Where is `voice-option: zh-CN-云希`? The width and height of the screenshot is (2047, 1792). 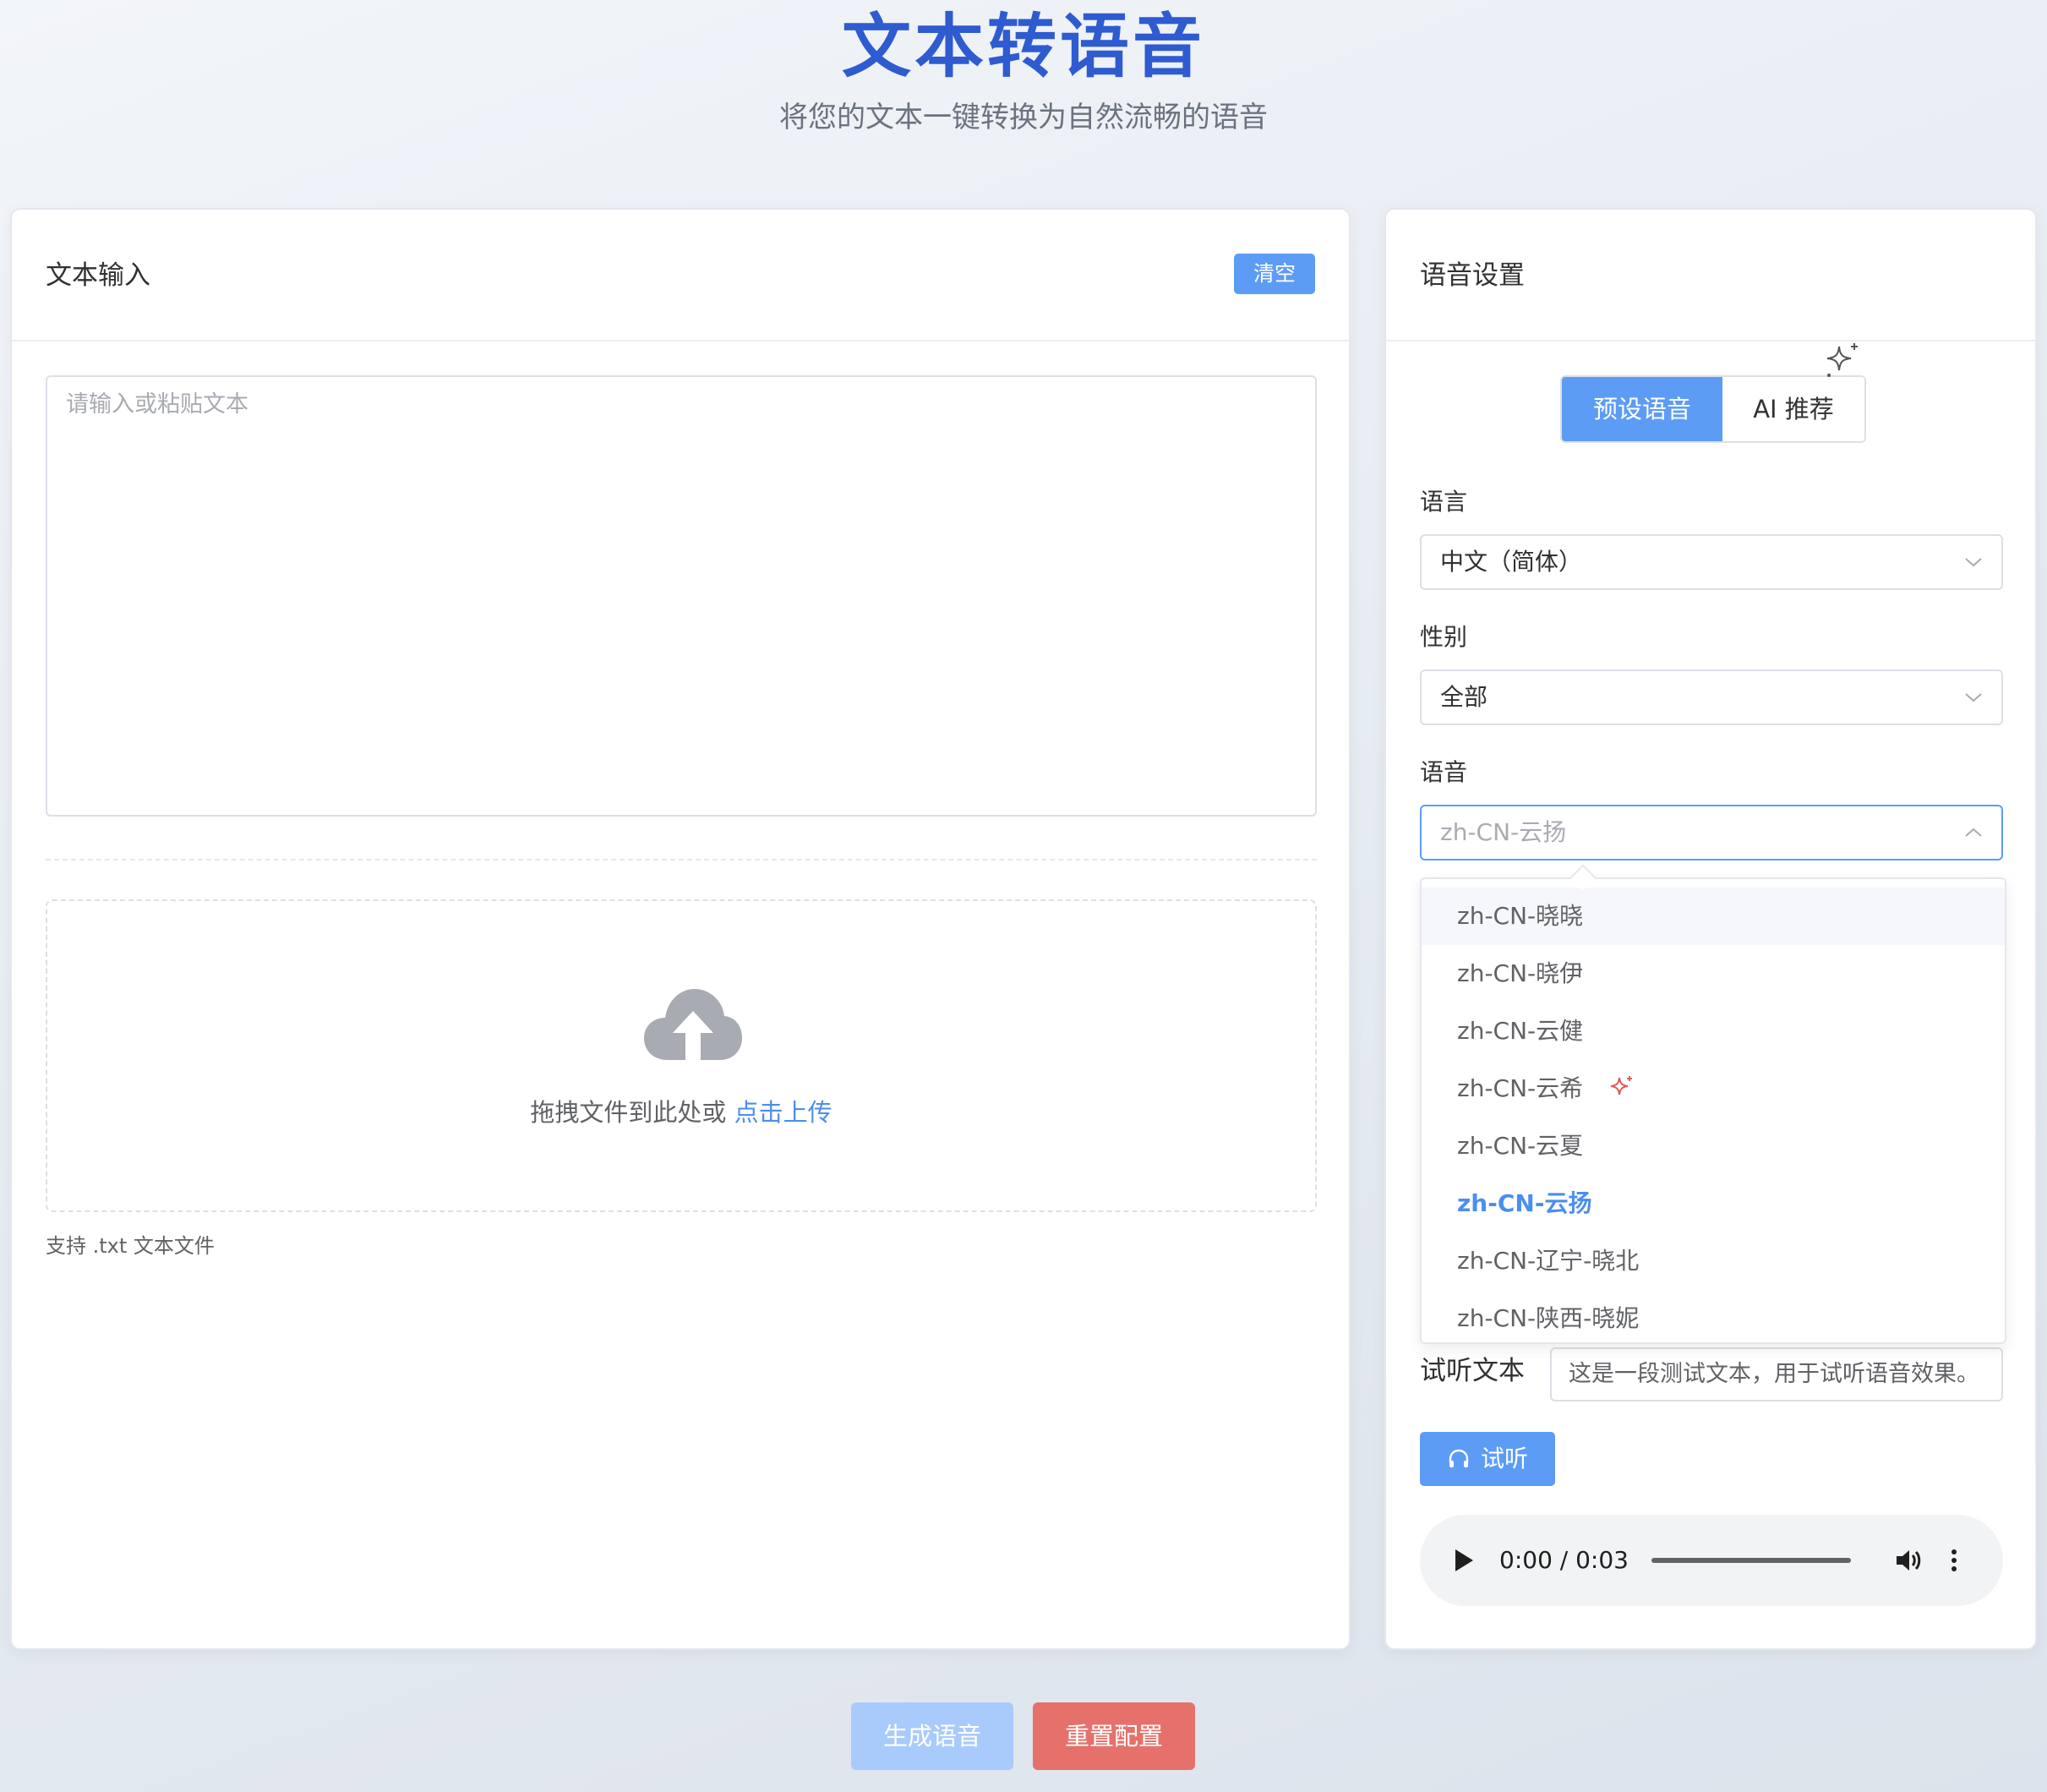
voice-option: zh-CN-云希 is located at coordinates (1713, 1088).